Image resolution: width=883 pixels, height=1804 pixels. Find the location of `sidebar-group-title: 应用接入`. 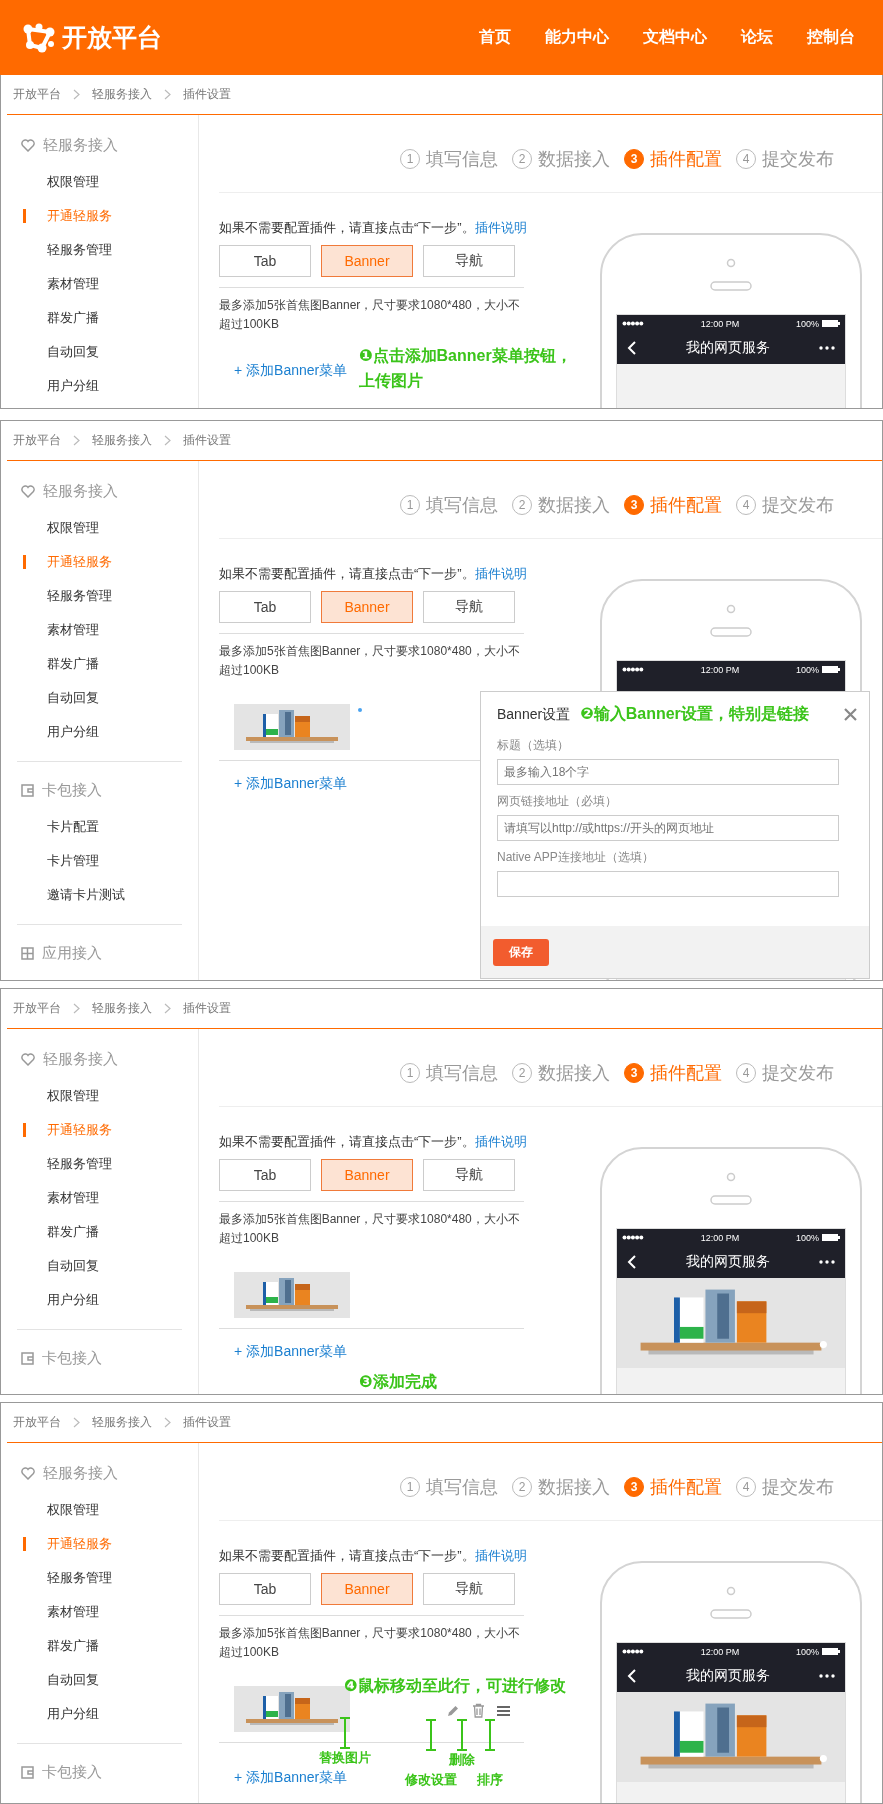

sidebar-group-title: 应用接入 is located at coordinates (72, 953).